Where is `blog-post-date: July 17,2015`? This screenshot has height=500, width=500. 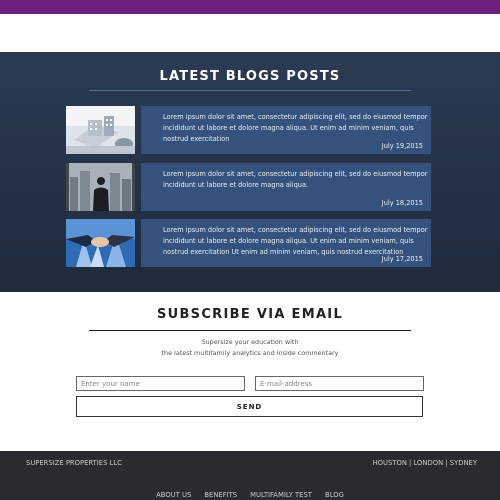 blog-post-date: July 17,2015 is located at coordinates (402, 259).